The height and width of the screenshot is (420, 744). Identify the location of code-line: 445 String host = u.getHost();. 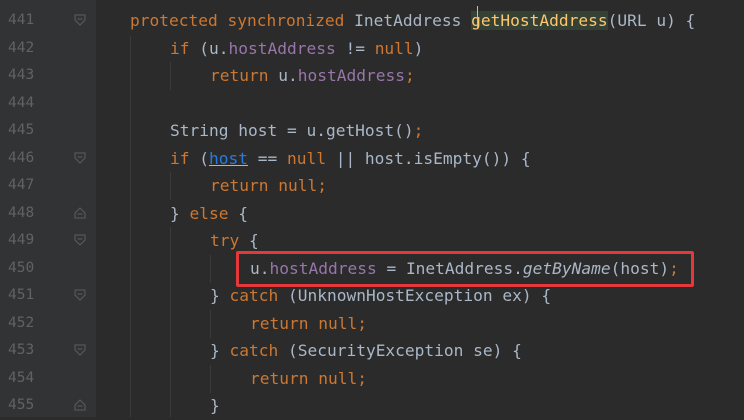
(372, 131).